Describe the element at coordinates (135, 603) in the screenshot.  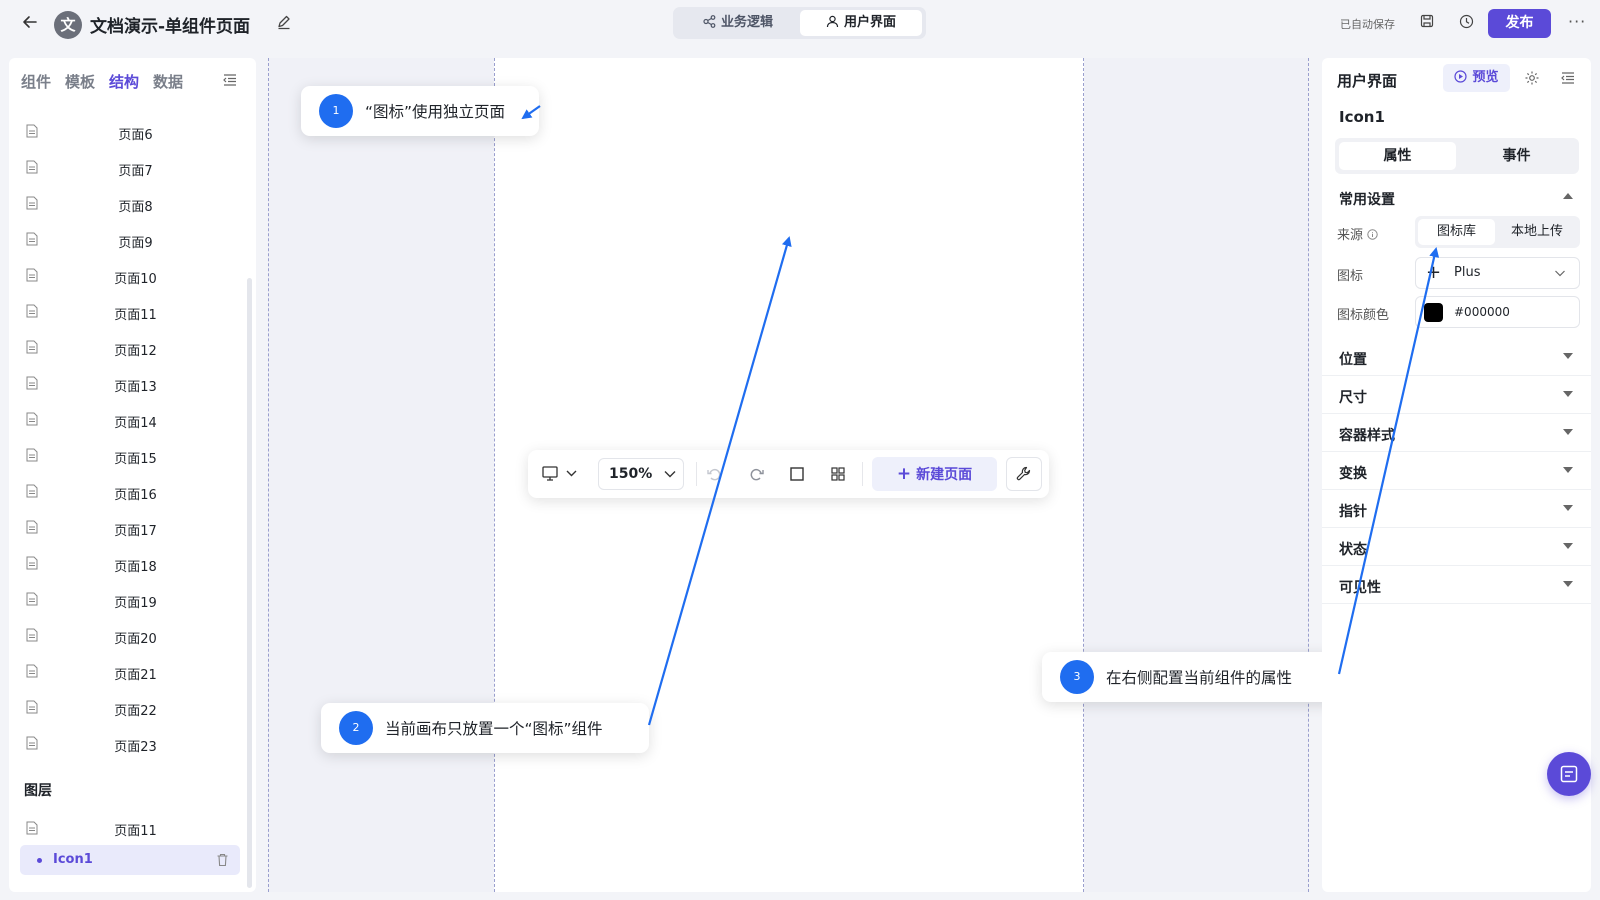
I see `page-list-item-label: 页面19` at that location.